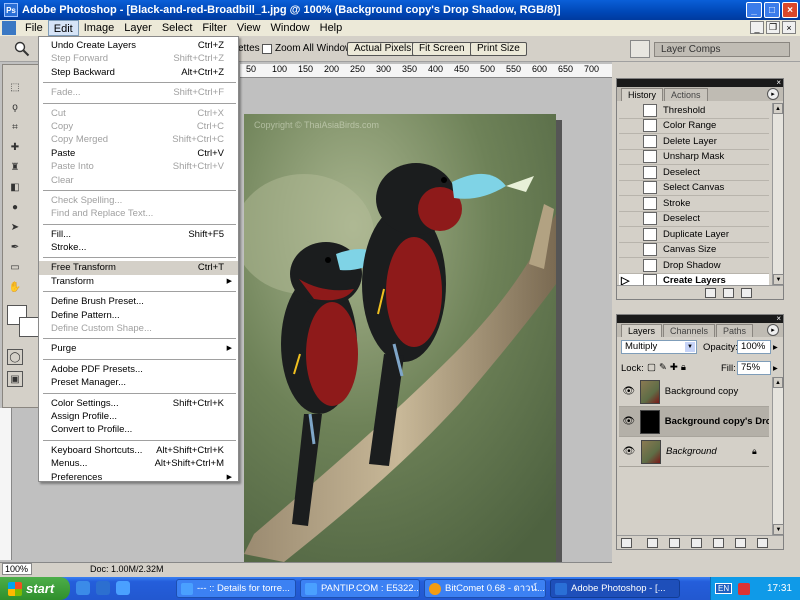 This screenshot has width=800, height=600. What do you see at coordinates (789, 27) in the screenshot?
I see `doc-close-button: ×` at bounding box center [789, 27].